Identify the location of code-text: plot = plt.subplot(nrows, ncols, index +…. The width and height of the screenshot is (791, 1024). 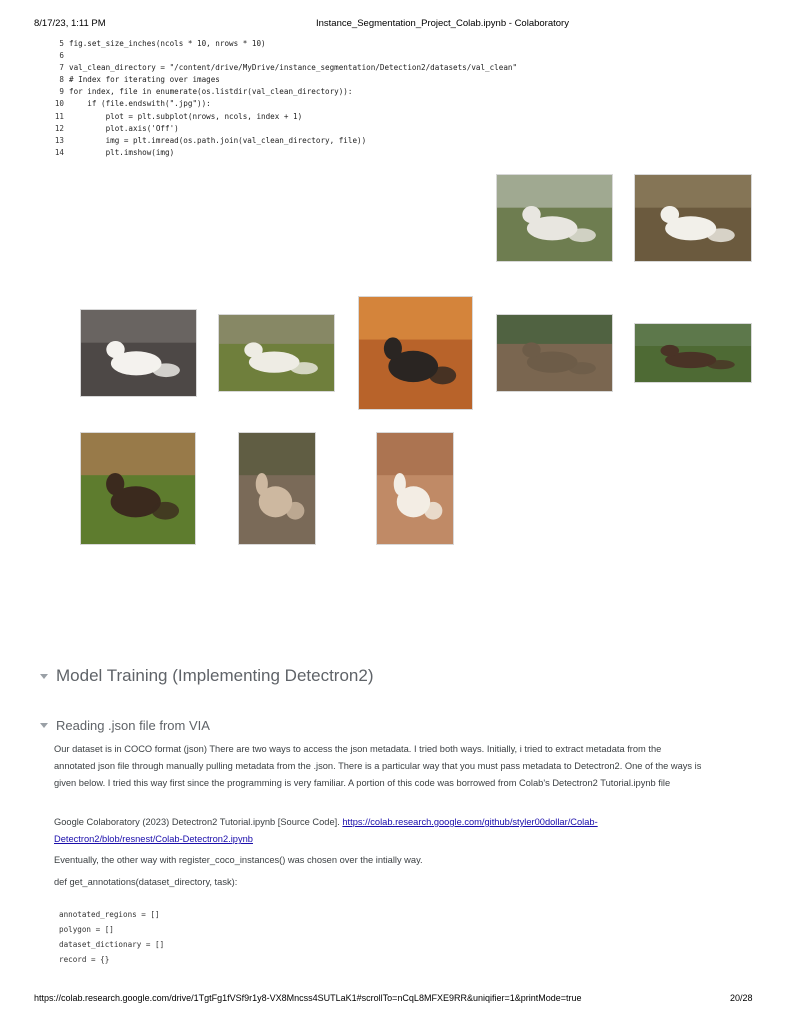
(186, 116).